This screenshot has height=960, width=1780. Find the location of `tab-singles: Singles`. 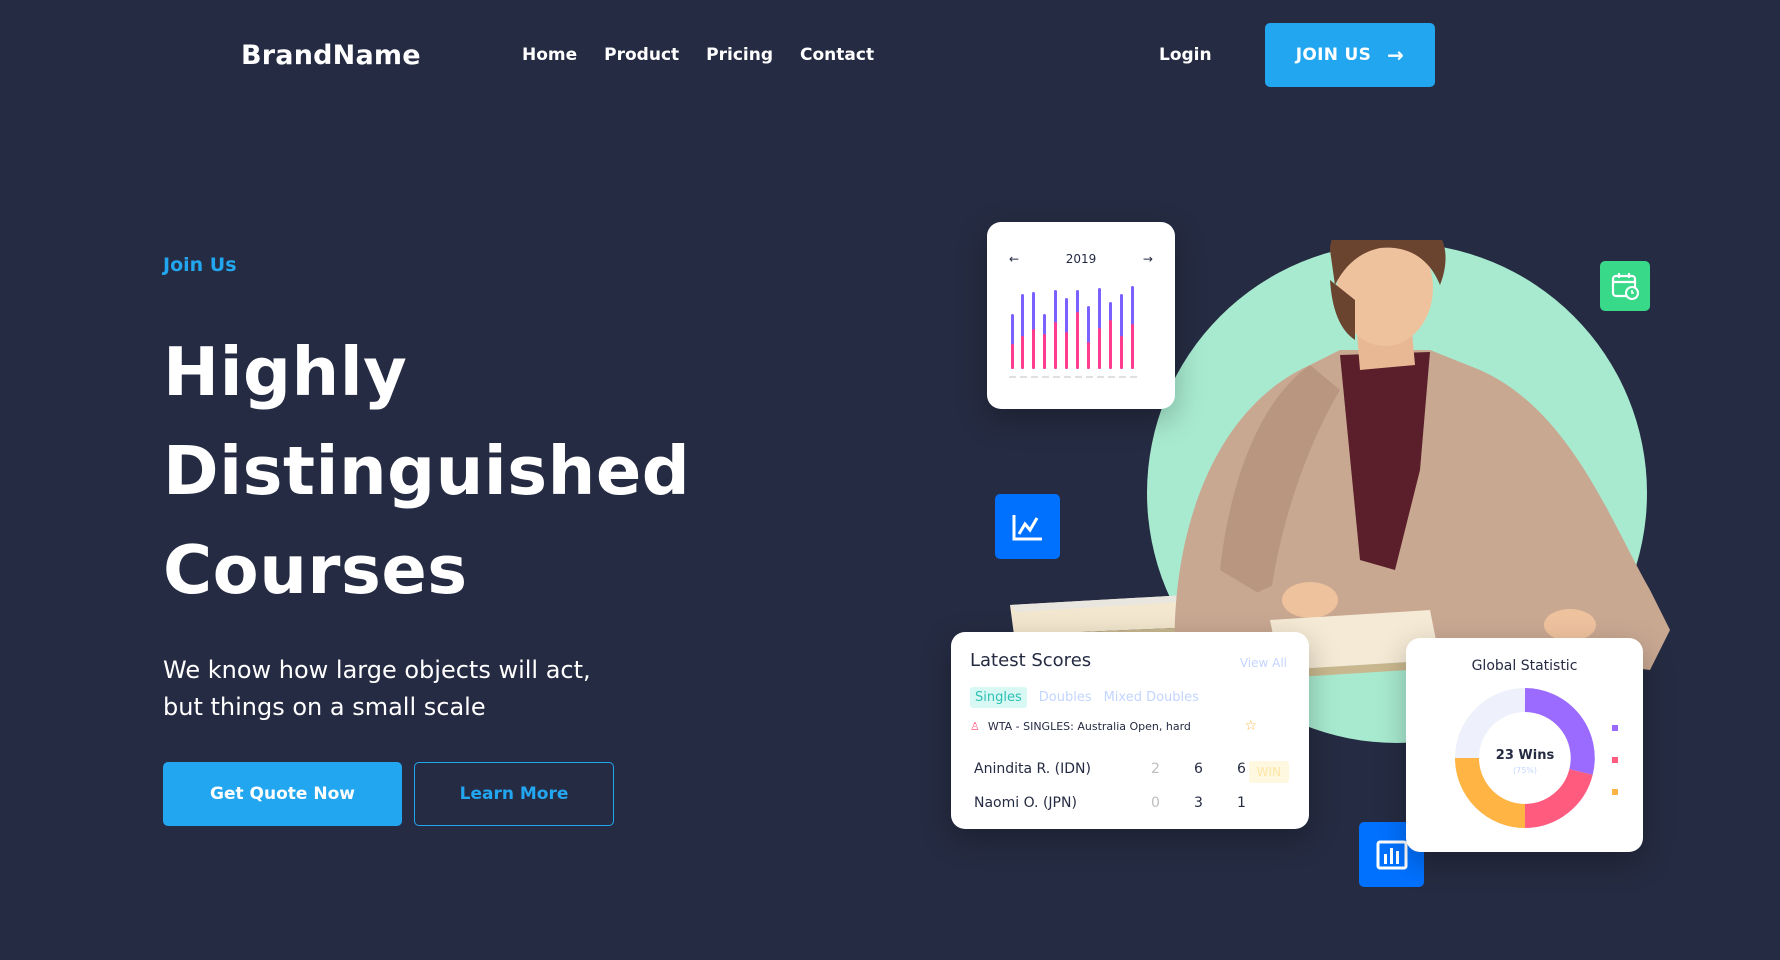

tab-singles: Singles is located at coordinates (998, 697).